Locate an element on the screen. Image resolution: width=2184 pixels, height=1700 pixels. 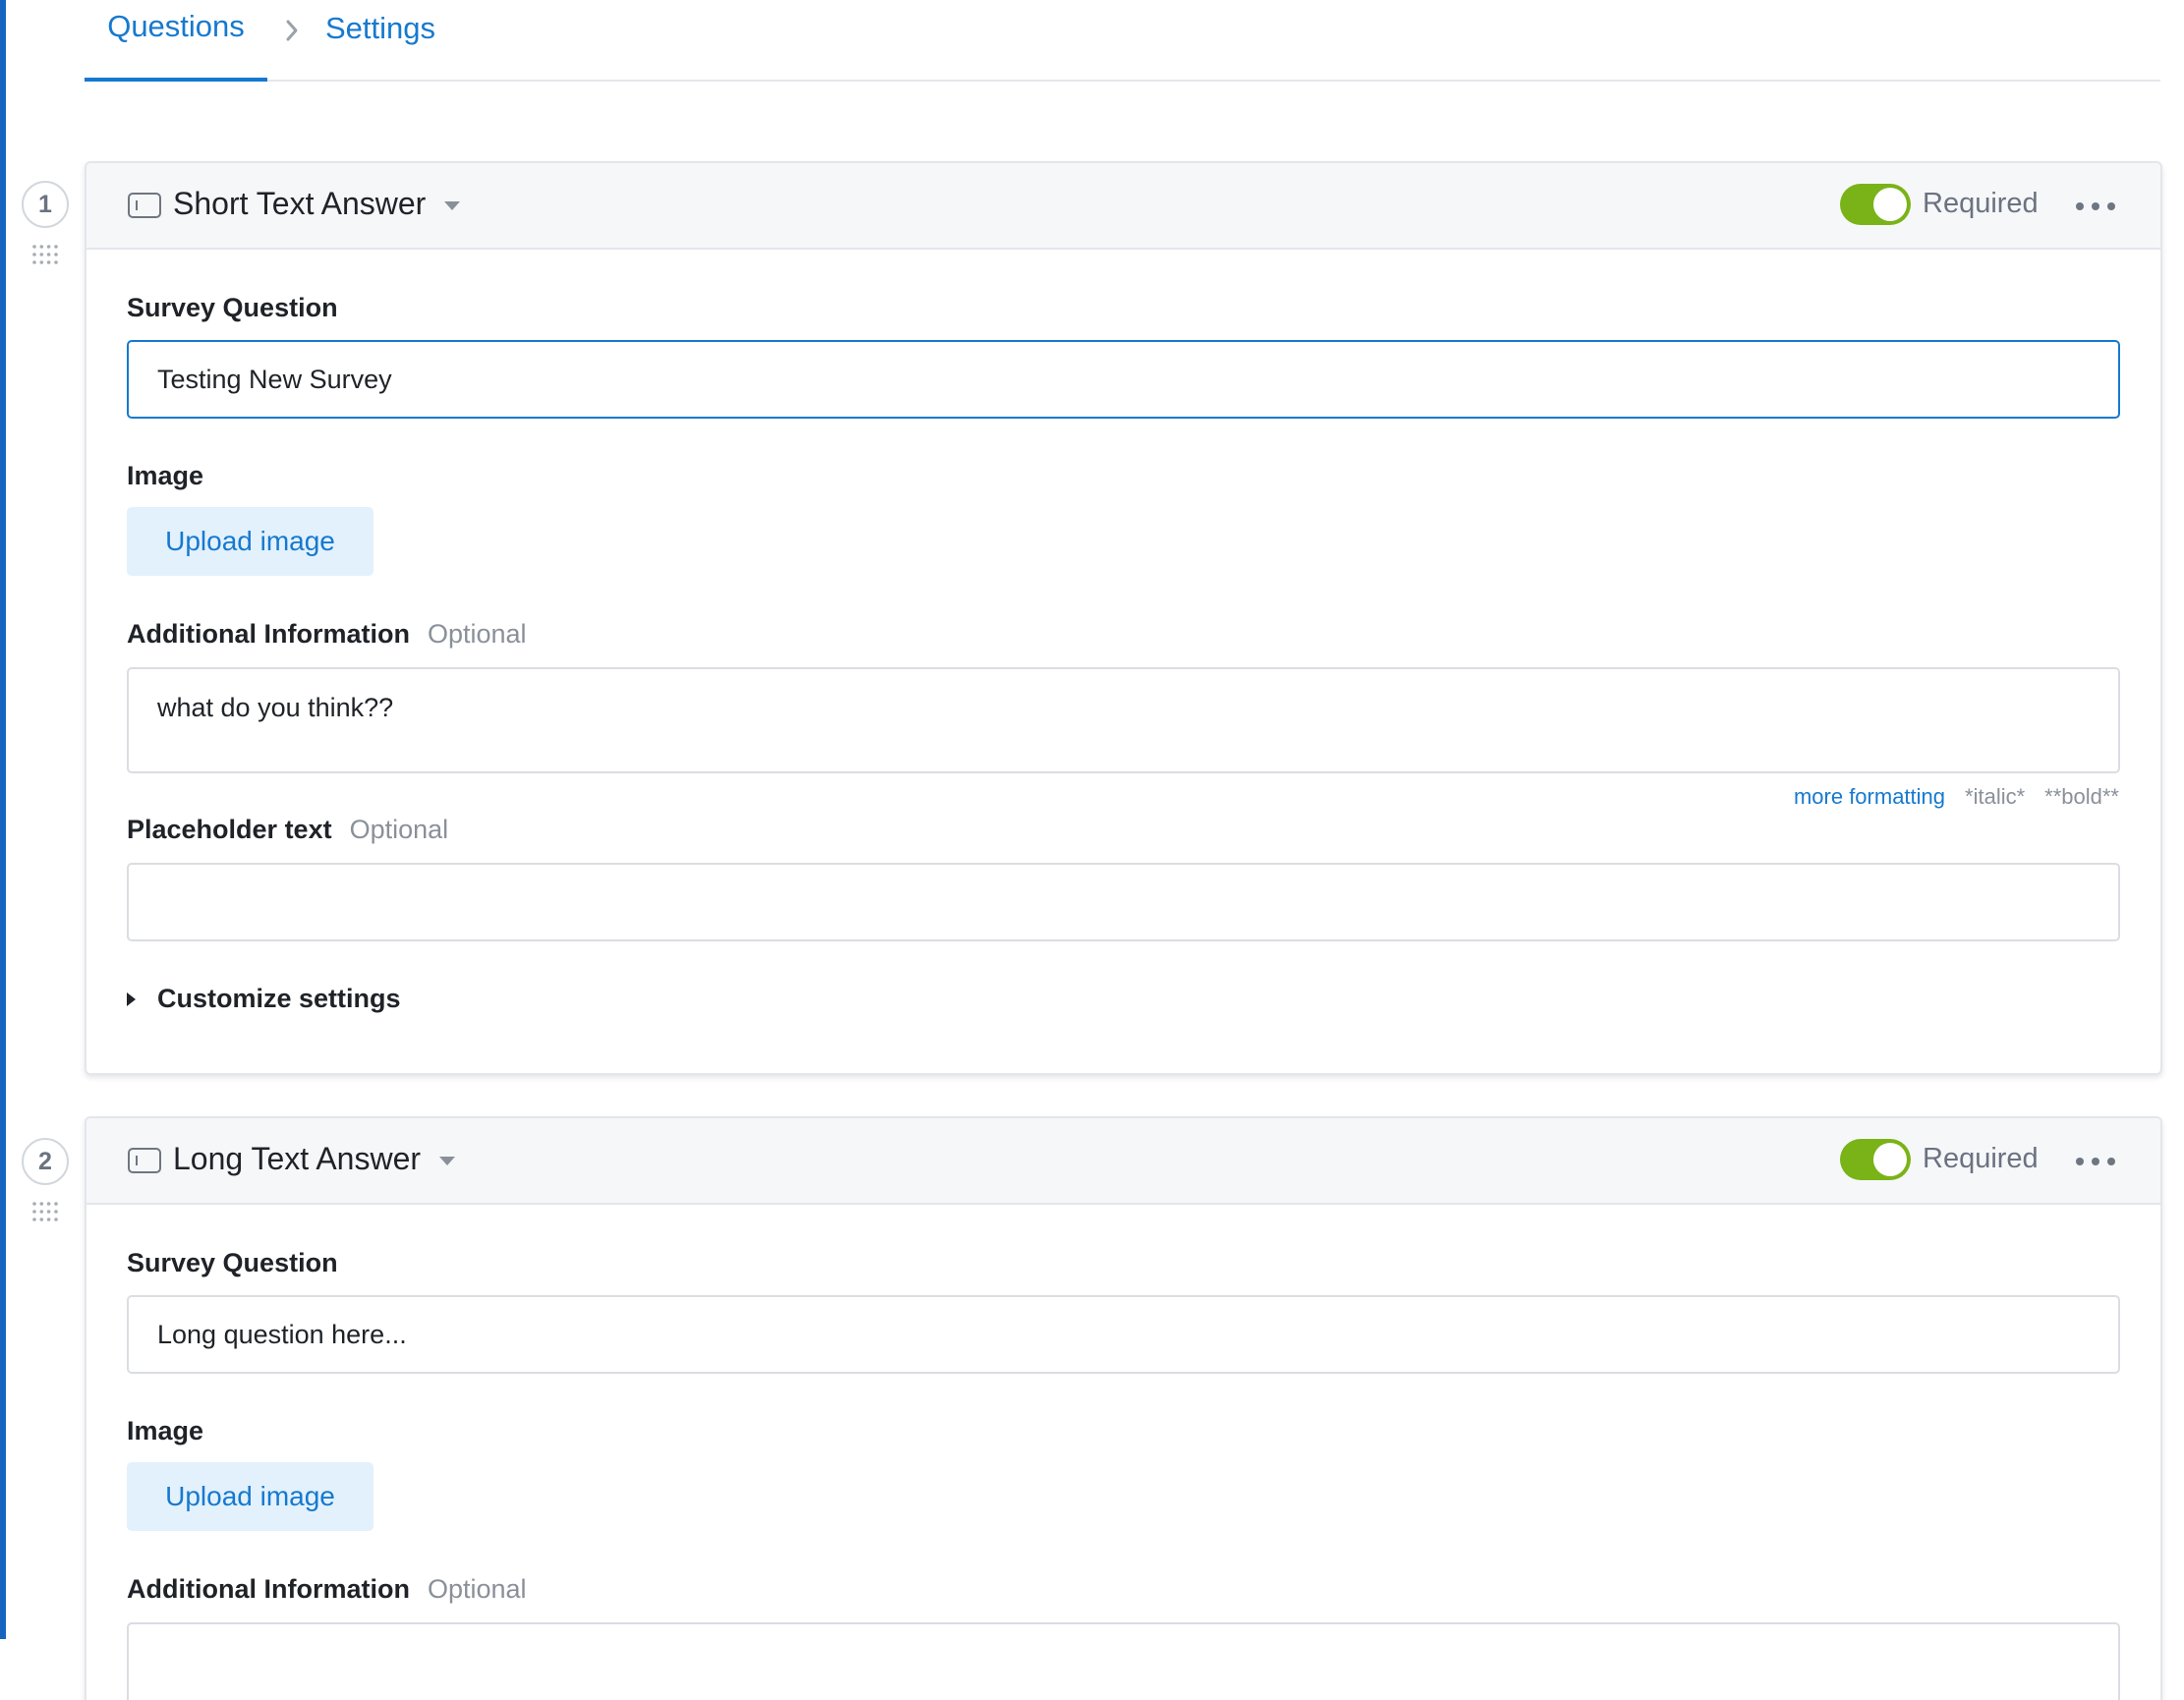
additional-information-textarea: what do you think?? is located at coordinates (1123, 720).